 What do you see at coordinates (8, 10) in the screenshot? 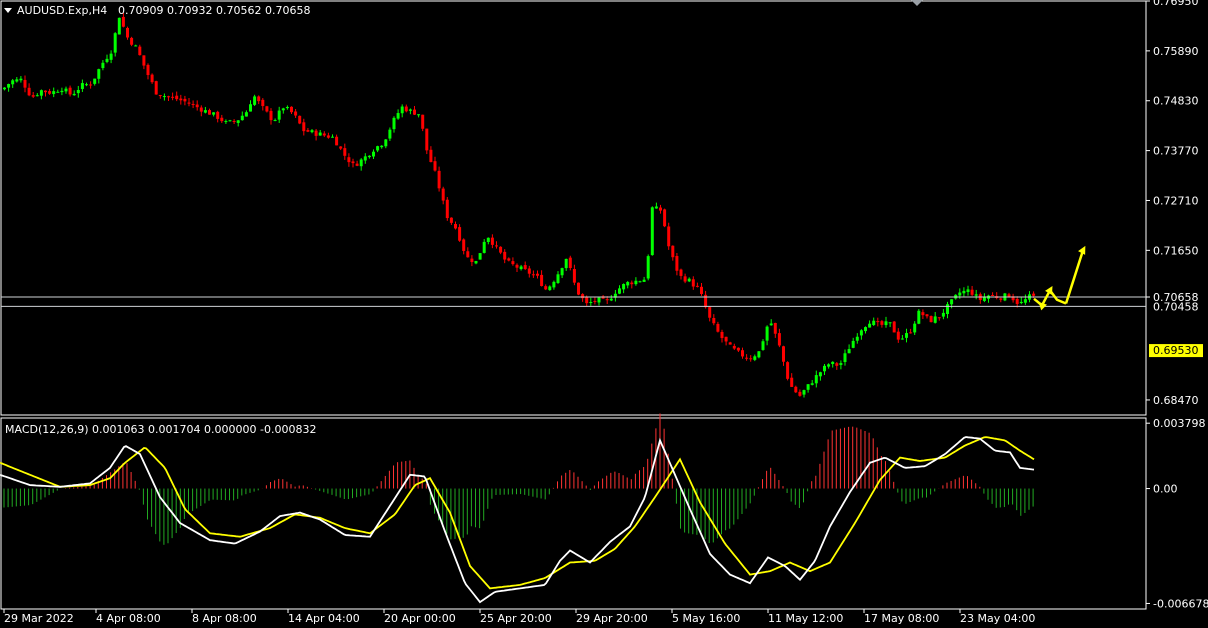
I see `chevron-down-icon` at bounding box center [8, 10].